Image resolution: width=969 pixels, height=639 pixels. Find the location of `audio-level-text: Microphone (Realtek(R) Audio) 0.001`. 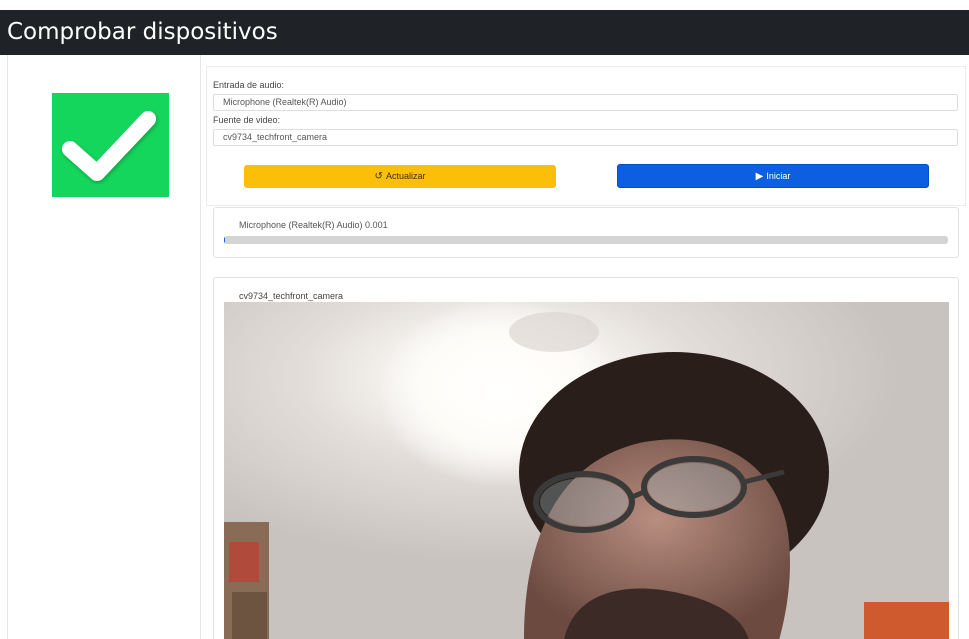

audio-level-text: Microphone (Realtek(R) Audio) 0.001 is located at coordinates (313, 225).